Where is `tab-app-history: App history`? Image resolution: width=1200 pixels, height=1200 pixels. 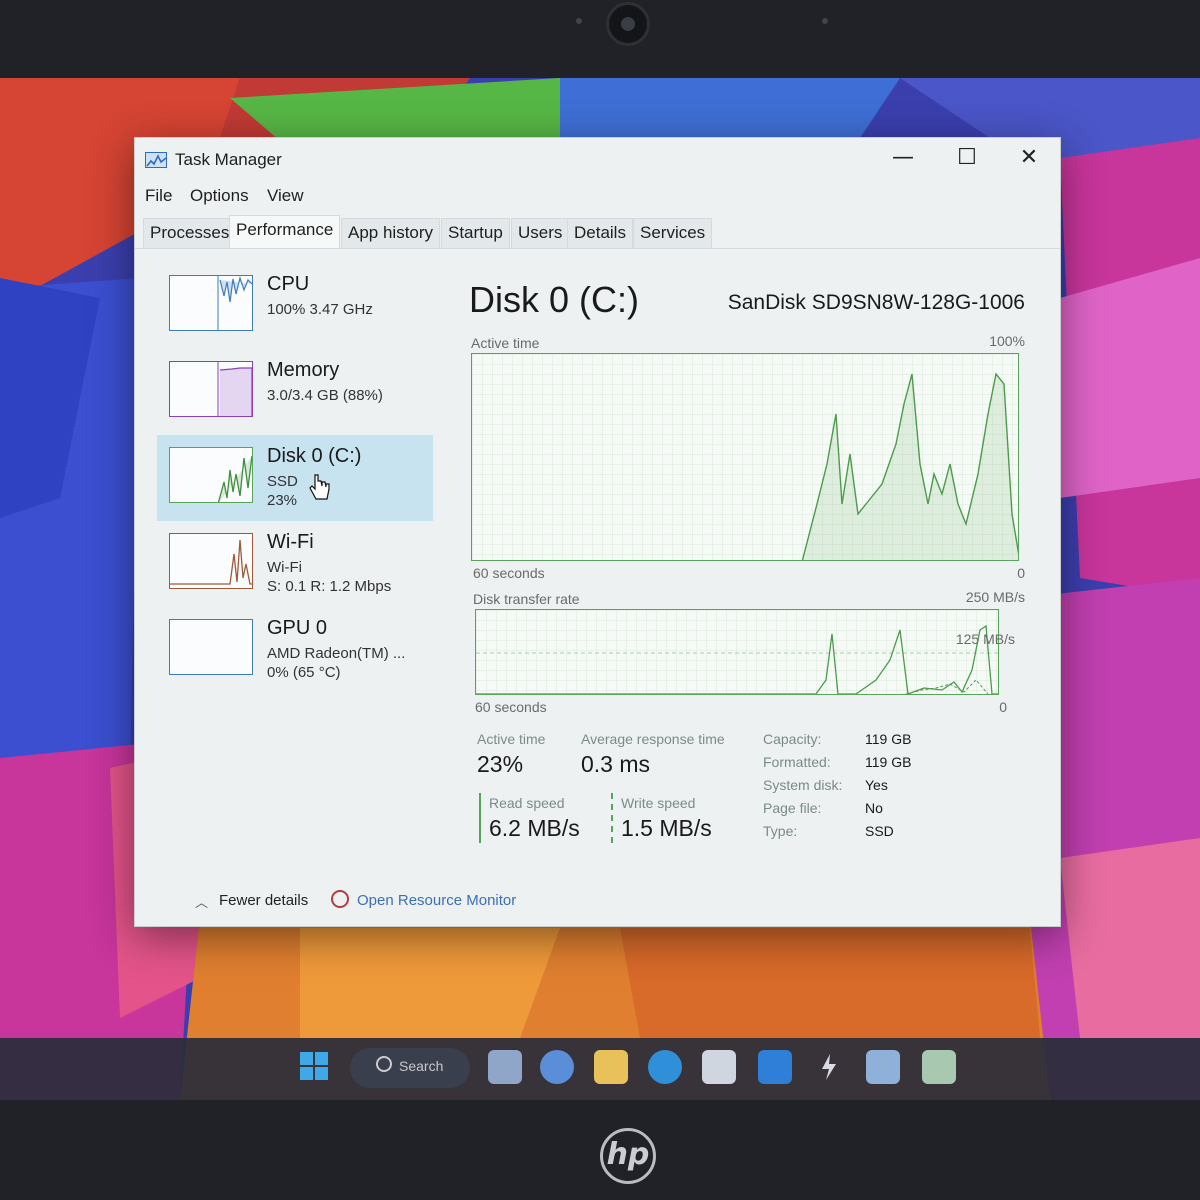 tab-app-history: App history is located at coordinates (391, 233).